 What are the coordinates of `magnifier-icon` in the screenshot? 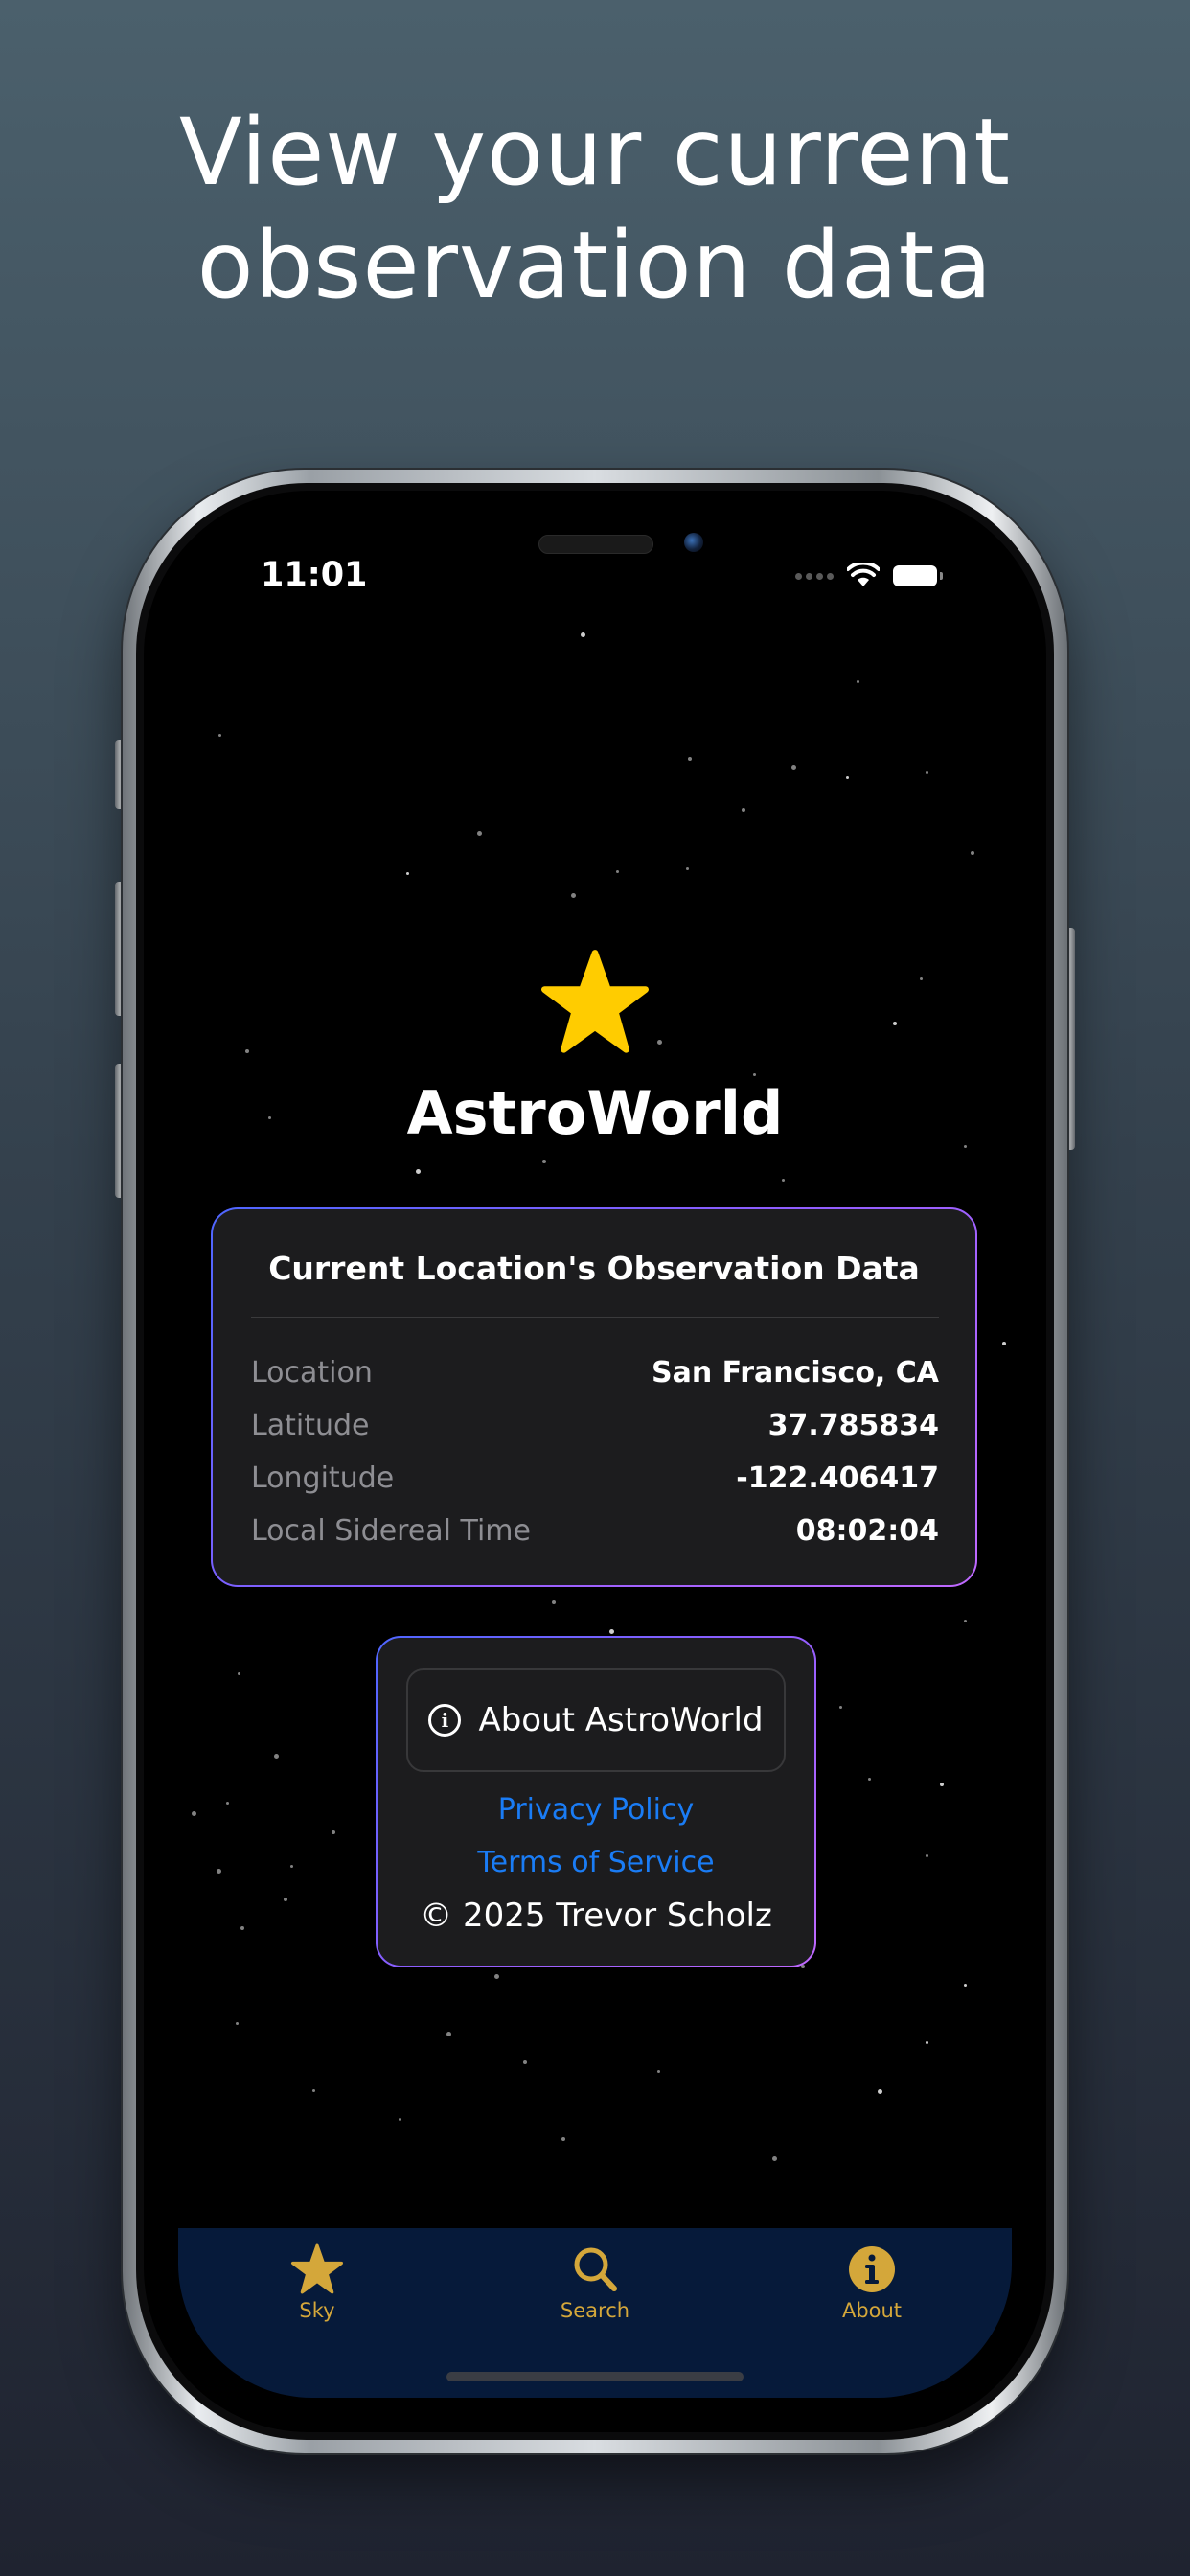 It's located at (595, 2269).